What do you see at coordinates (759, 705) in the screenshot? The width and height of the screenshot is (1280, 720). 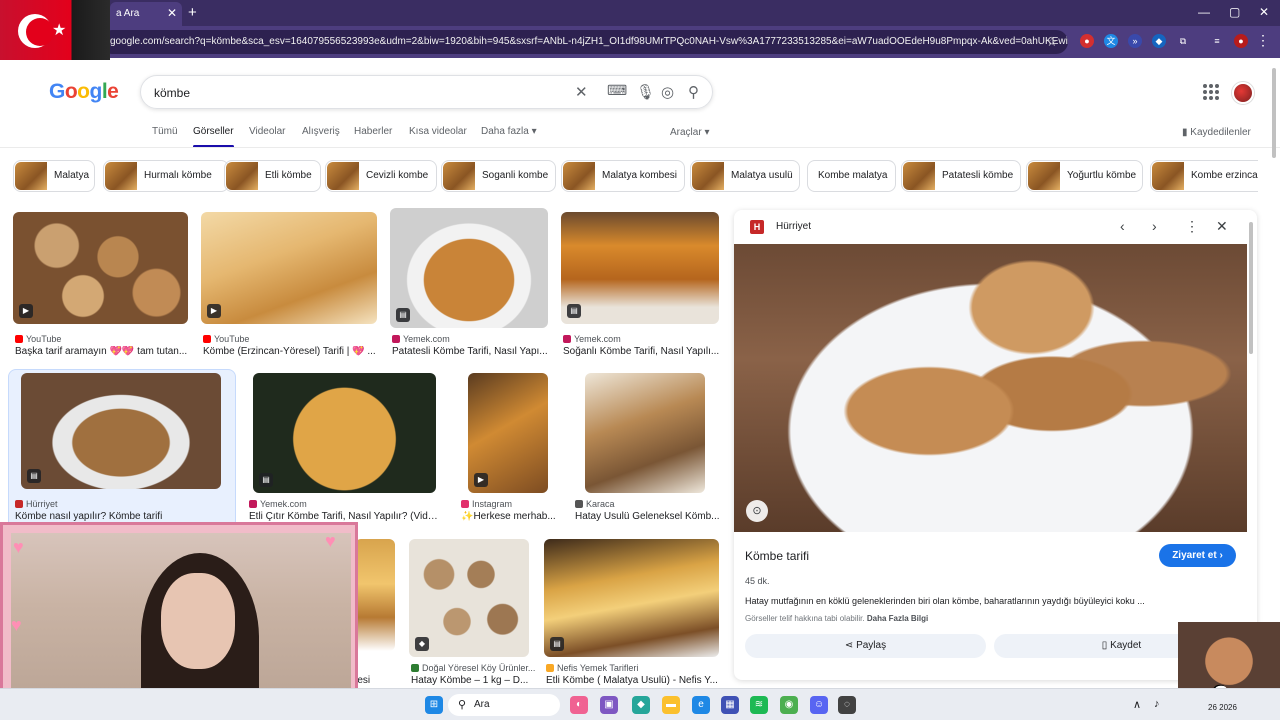 I see `spotify-icon: ≋` at bounding box center [759, 705].